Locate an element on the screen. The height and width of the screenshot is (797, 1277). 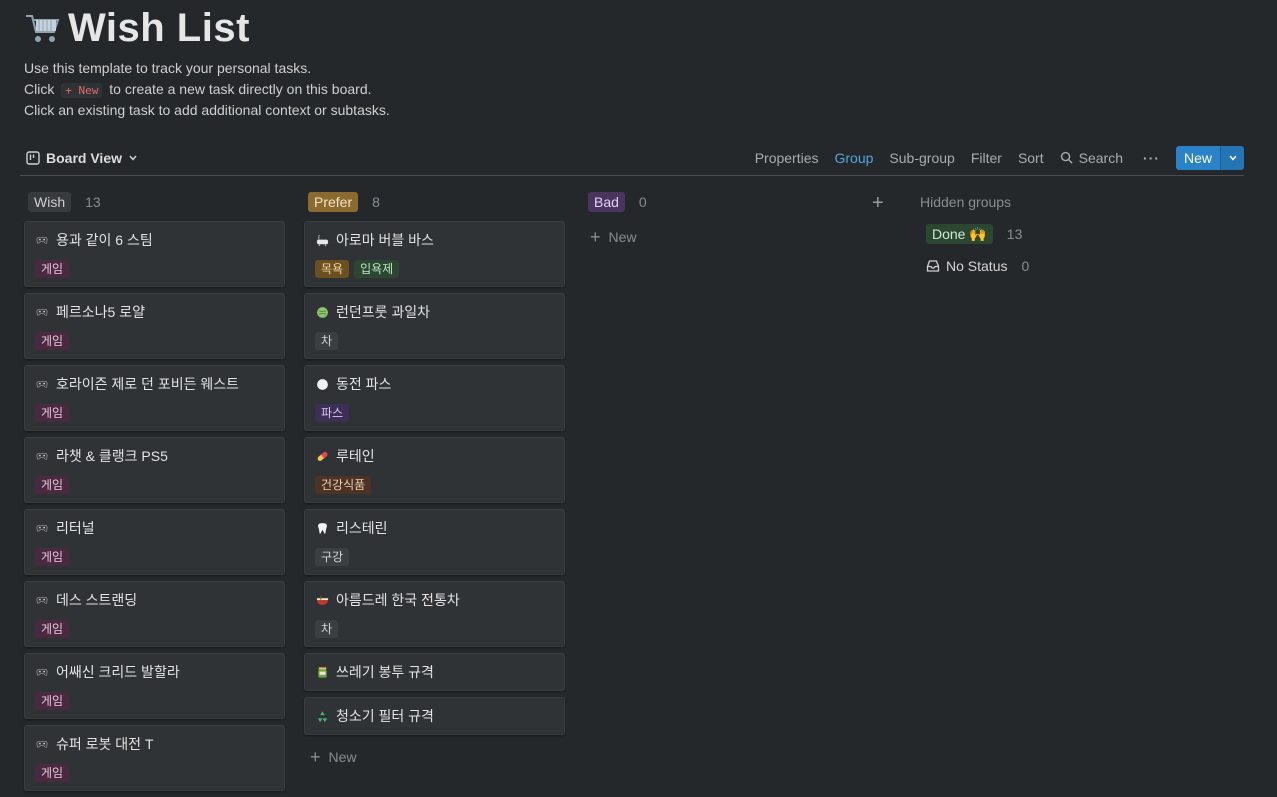
sort-button: Sort is located at coordinates (1031, 158).